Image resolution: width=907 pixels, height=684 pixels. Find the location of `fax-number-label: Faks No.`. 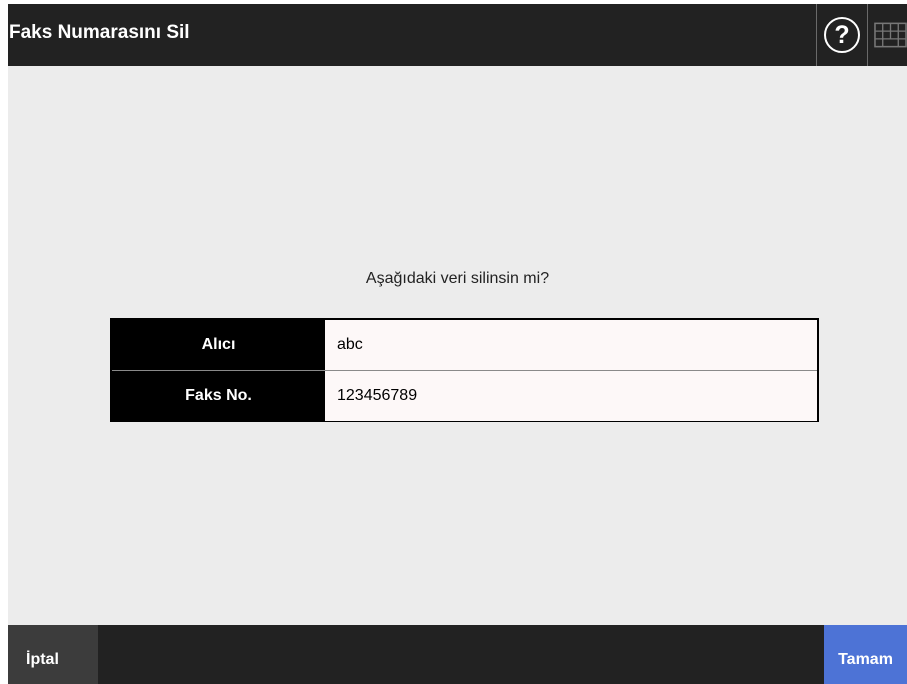

fax-number-label: Faks No. is located at coordinates (218, 396).